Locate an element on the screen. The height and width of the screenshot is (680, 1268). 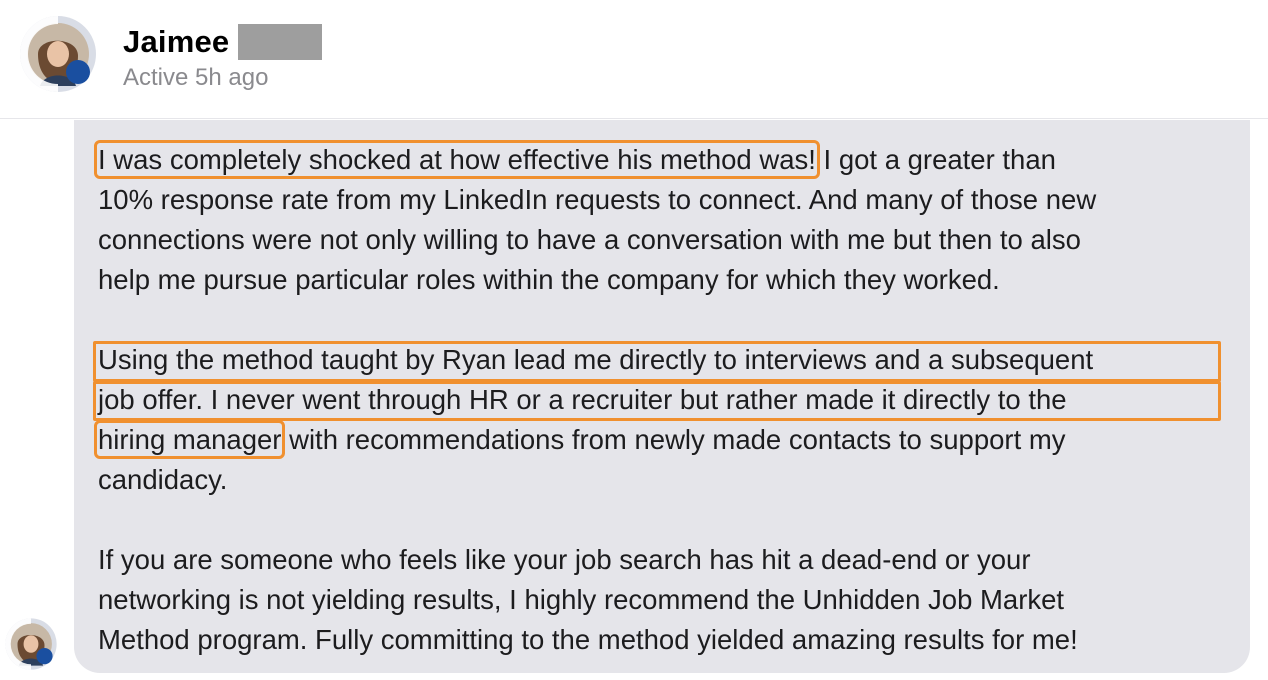
sender-avatar is located at coordinates (31, 644).